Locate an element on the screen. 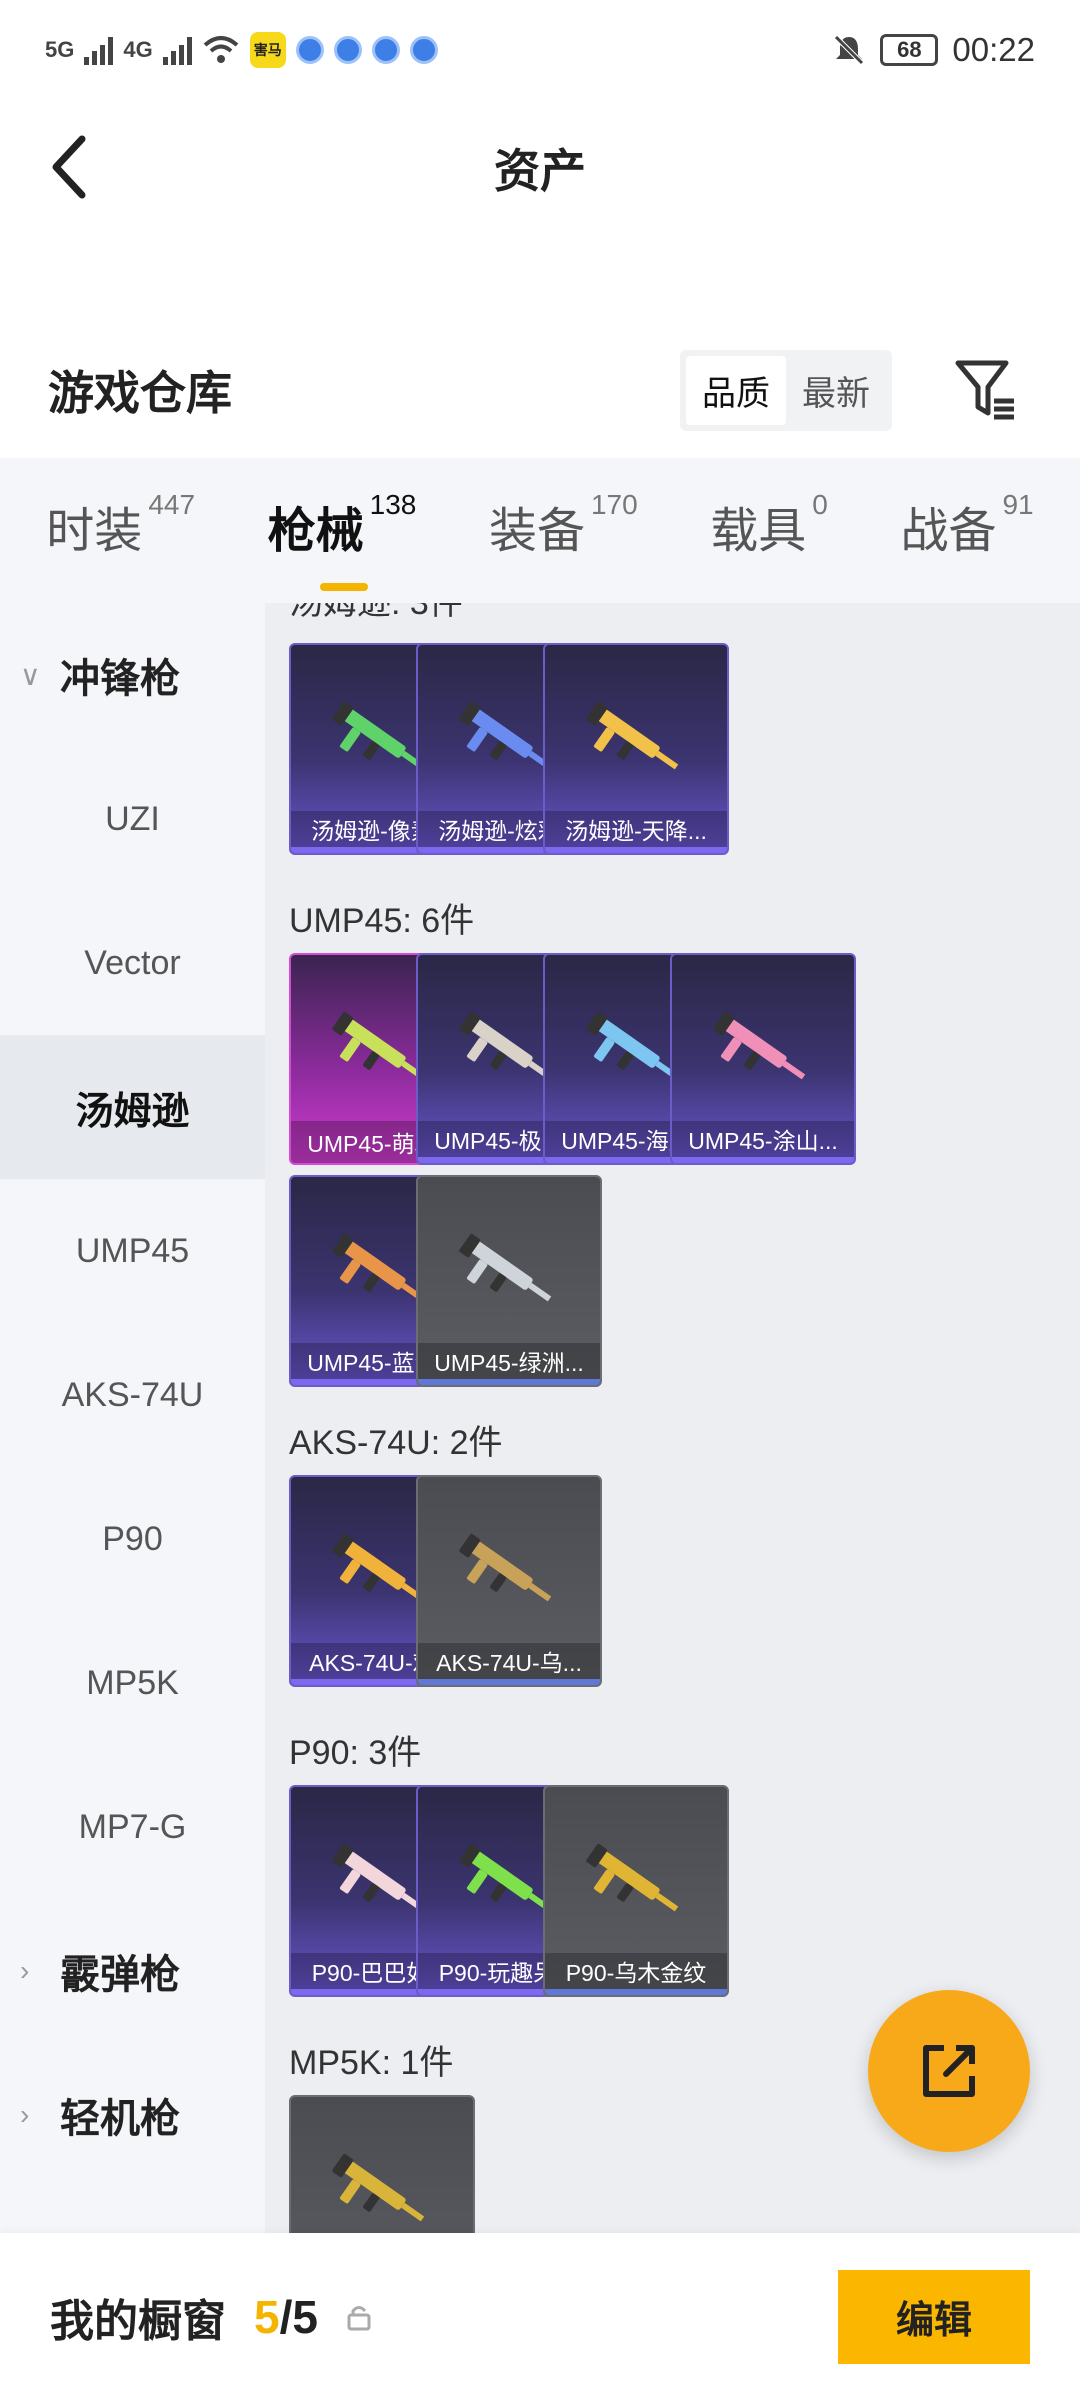 The height and width of the screenshot is (2400, 1080). top-header: 资产 is located at coordinates (540, 167).